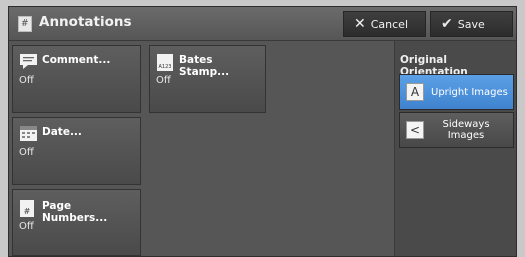 The height and width of the screenshot is (257, 525). I want to click on date-status: Off, so click(26, 152).